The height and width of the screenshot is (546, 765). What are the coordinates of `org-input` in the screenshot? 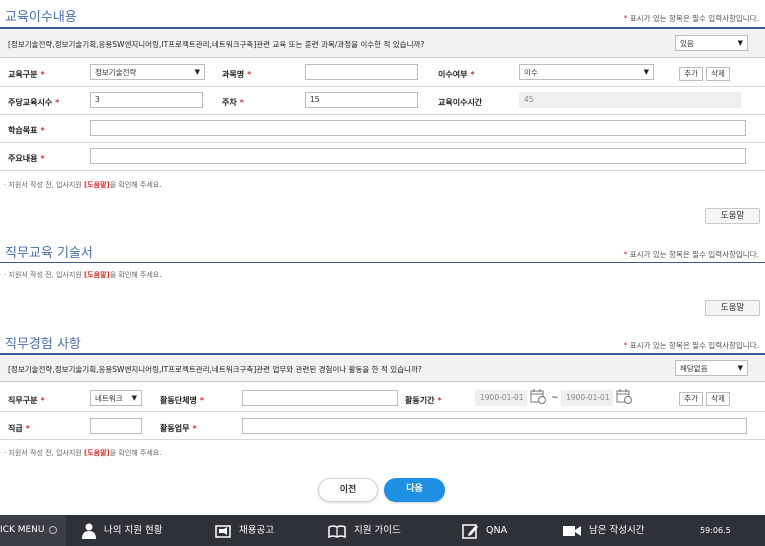 It's located at (320, 398).